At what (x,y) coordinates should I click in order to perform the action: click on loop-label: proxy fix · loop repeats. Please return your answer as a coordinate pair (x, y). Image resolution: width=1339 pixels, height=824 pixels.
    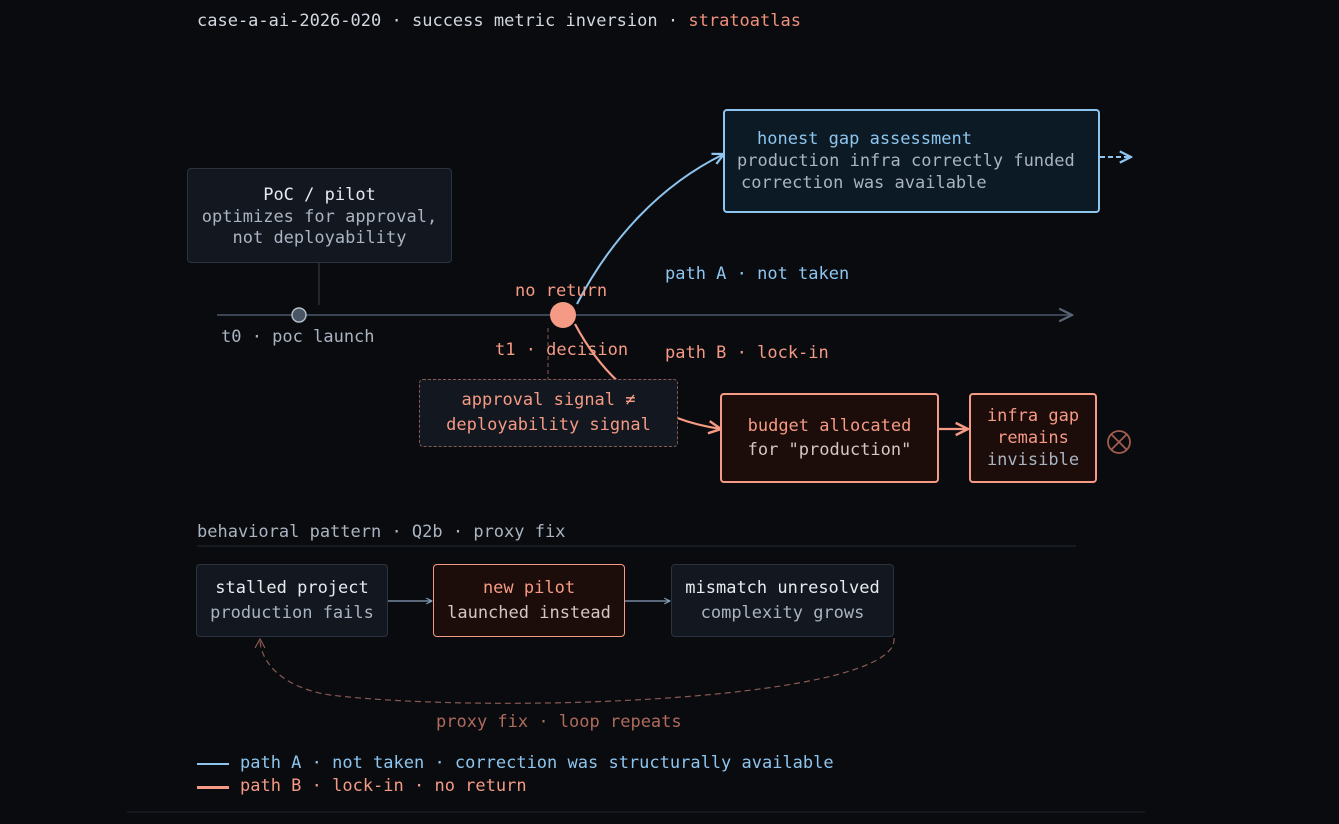
    Looking at the image, I should click on (559, 722).